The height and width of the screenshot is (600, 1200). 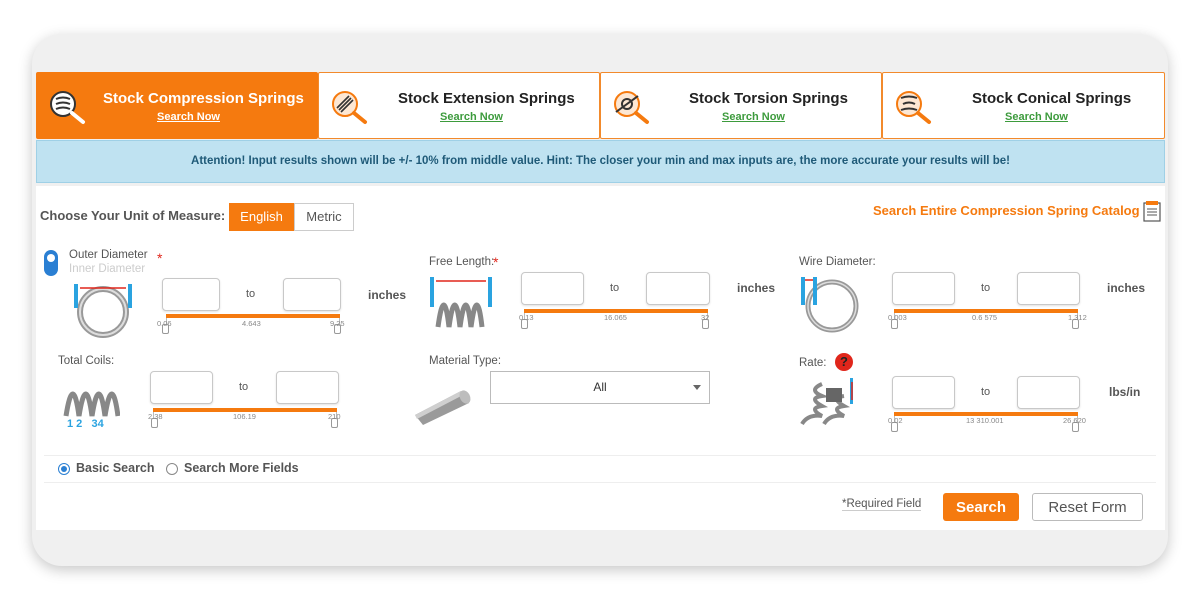 What do you see at coordinates (830, 305) in the screenshot?
I see `wire-diameter-ring-icon` at bounding box center [830, 305].